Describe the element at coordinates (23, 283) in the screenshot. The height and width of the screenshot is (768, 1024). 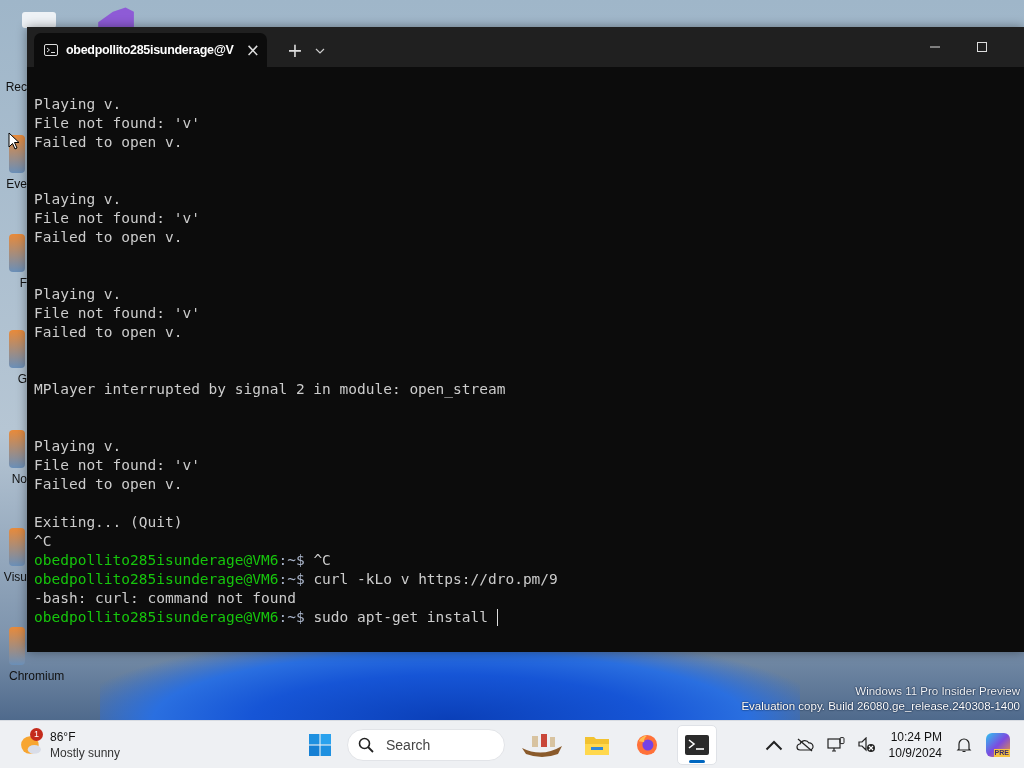
I see `desktop-icon-label: F` at that location.